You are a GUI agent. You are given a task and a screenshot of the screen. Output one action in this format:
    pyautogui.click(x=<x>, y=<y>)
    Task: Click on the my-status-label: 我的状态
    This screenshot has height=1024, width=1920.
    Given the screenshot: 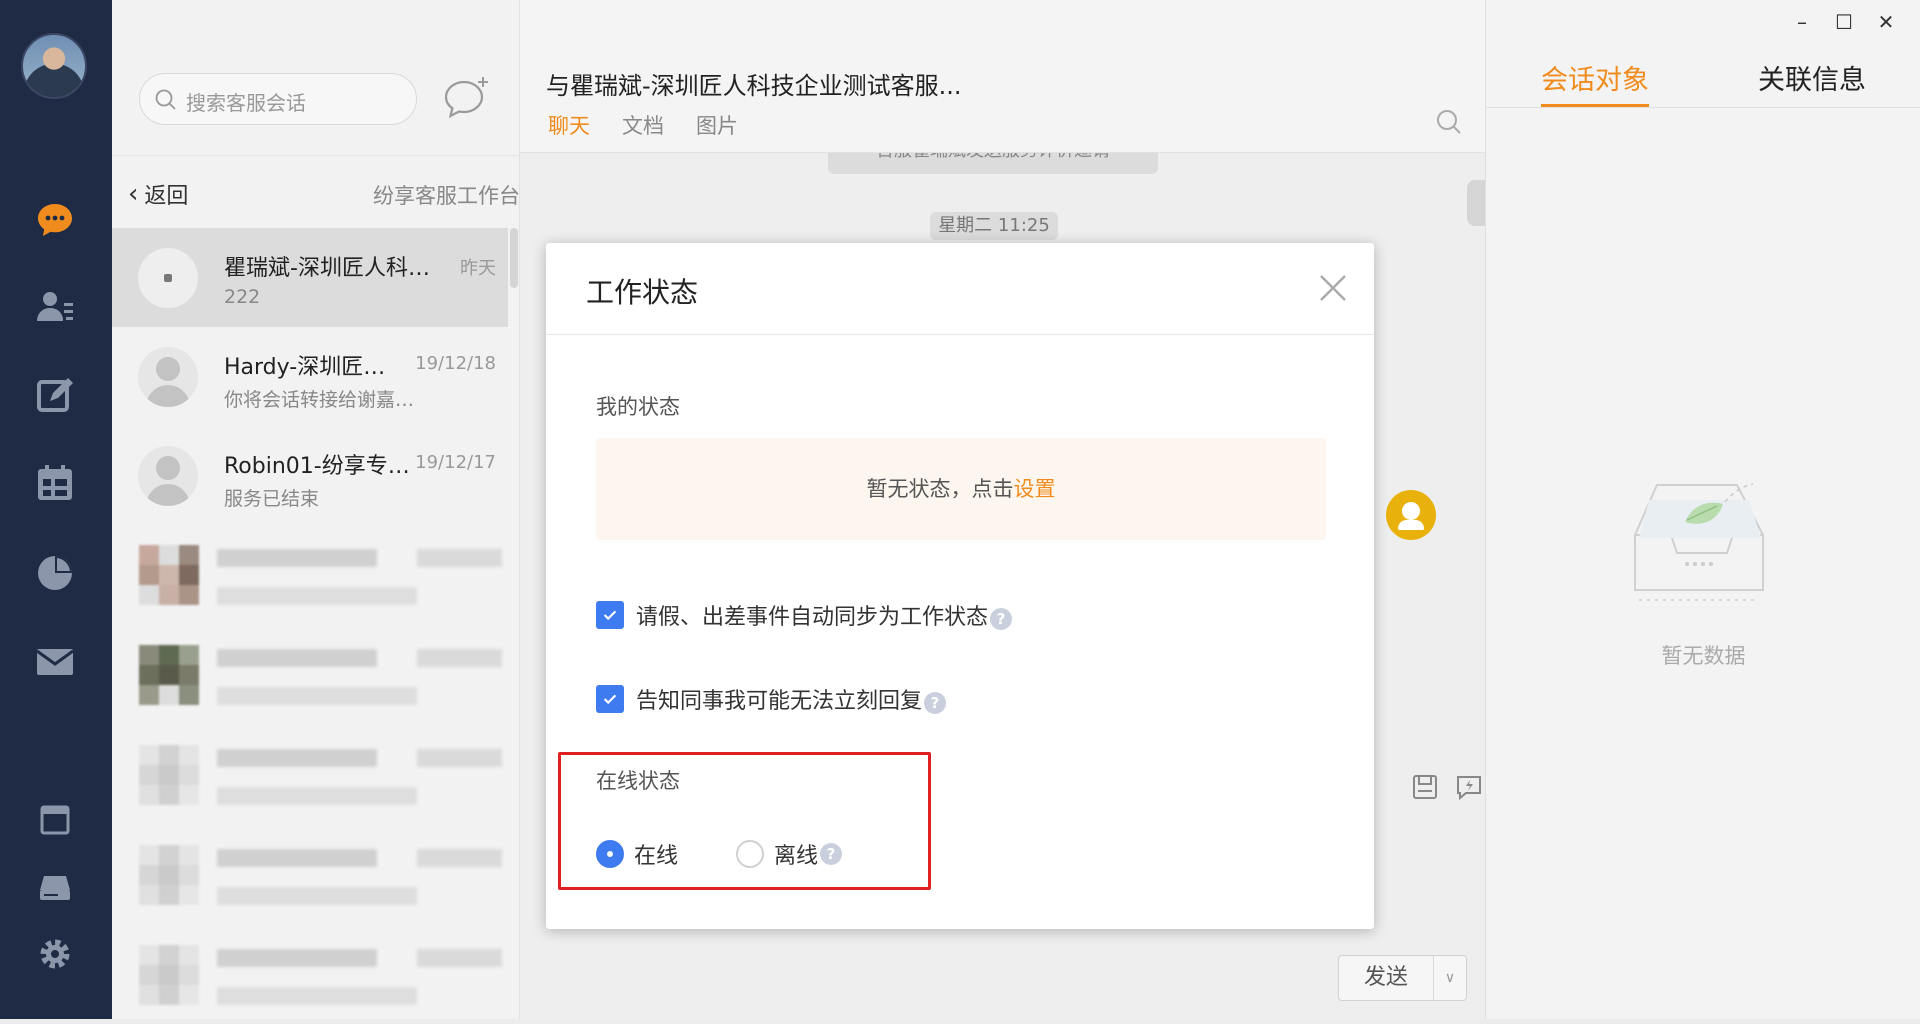 What is the action you would take?
    pyautogui.click(x=638, y=407)
    